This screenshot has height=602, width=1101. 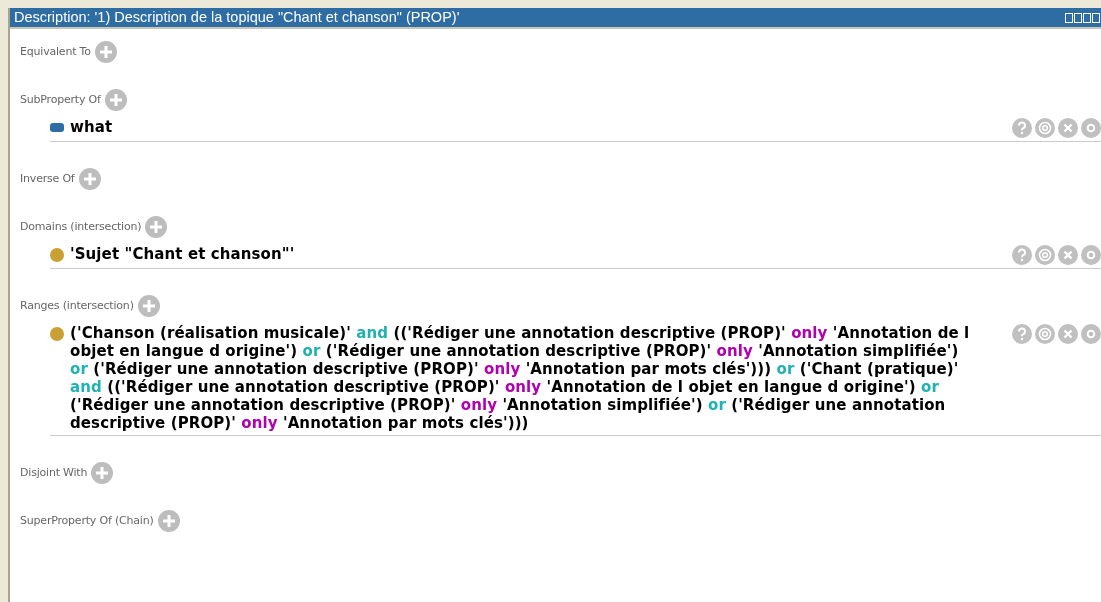 What do you see at coordinates (47, 178) in the screenshot?
I see `section-label: Inverse Of` at bounding box center [47, 178].